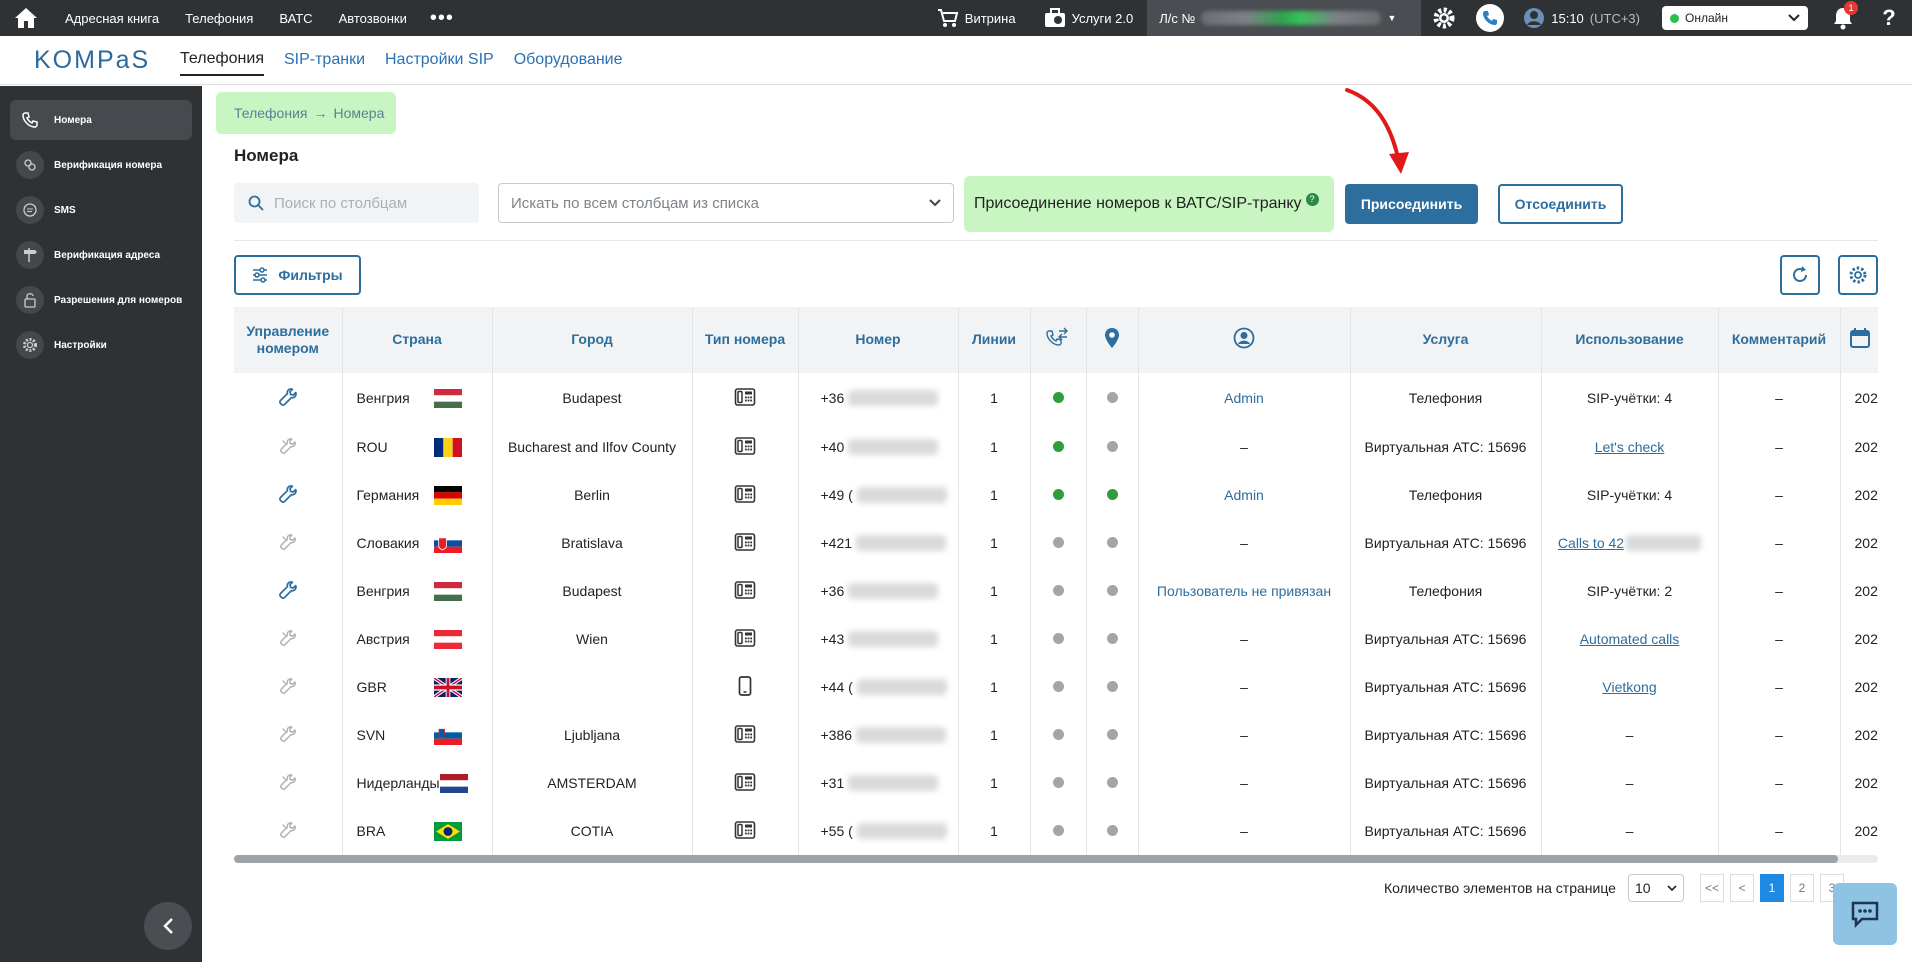 This screenshot has width=1912, height=962. I want to click on menu-vats: ВАТС, so click(295, 18).